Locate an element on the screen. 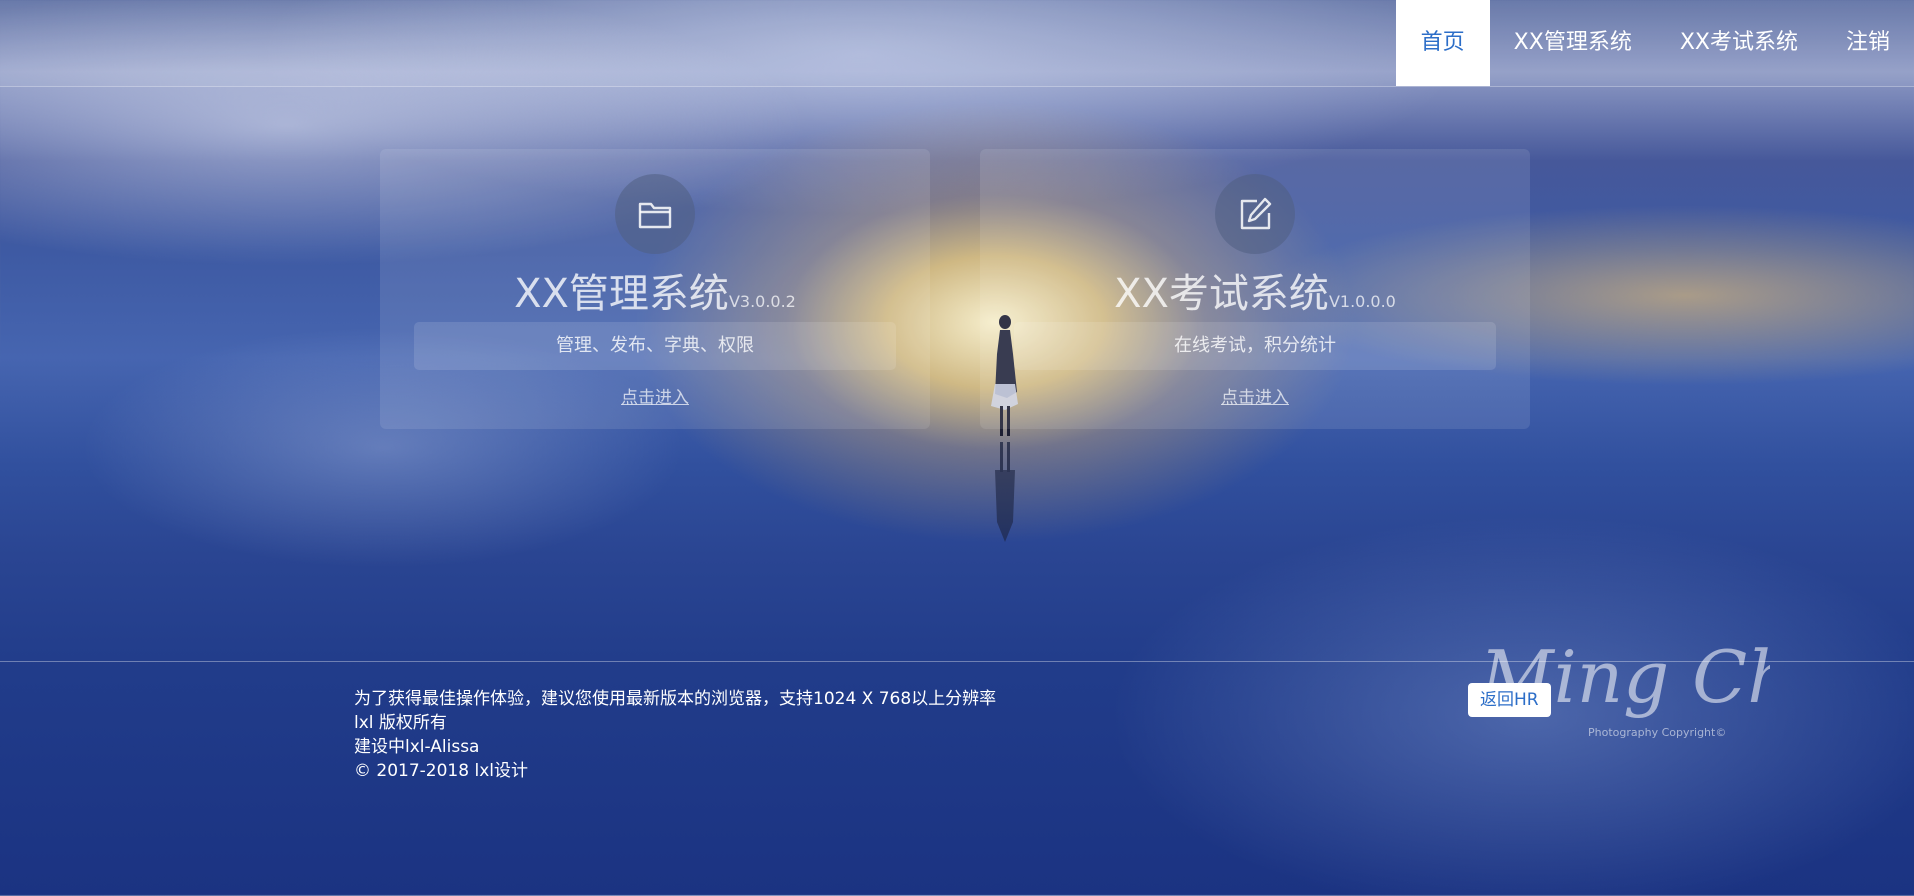 This screenshot has width=1914, height=896. system-name: XX管理系统 is located at coordinates (621, 294).